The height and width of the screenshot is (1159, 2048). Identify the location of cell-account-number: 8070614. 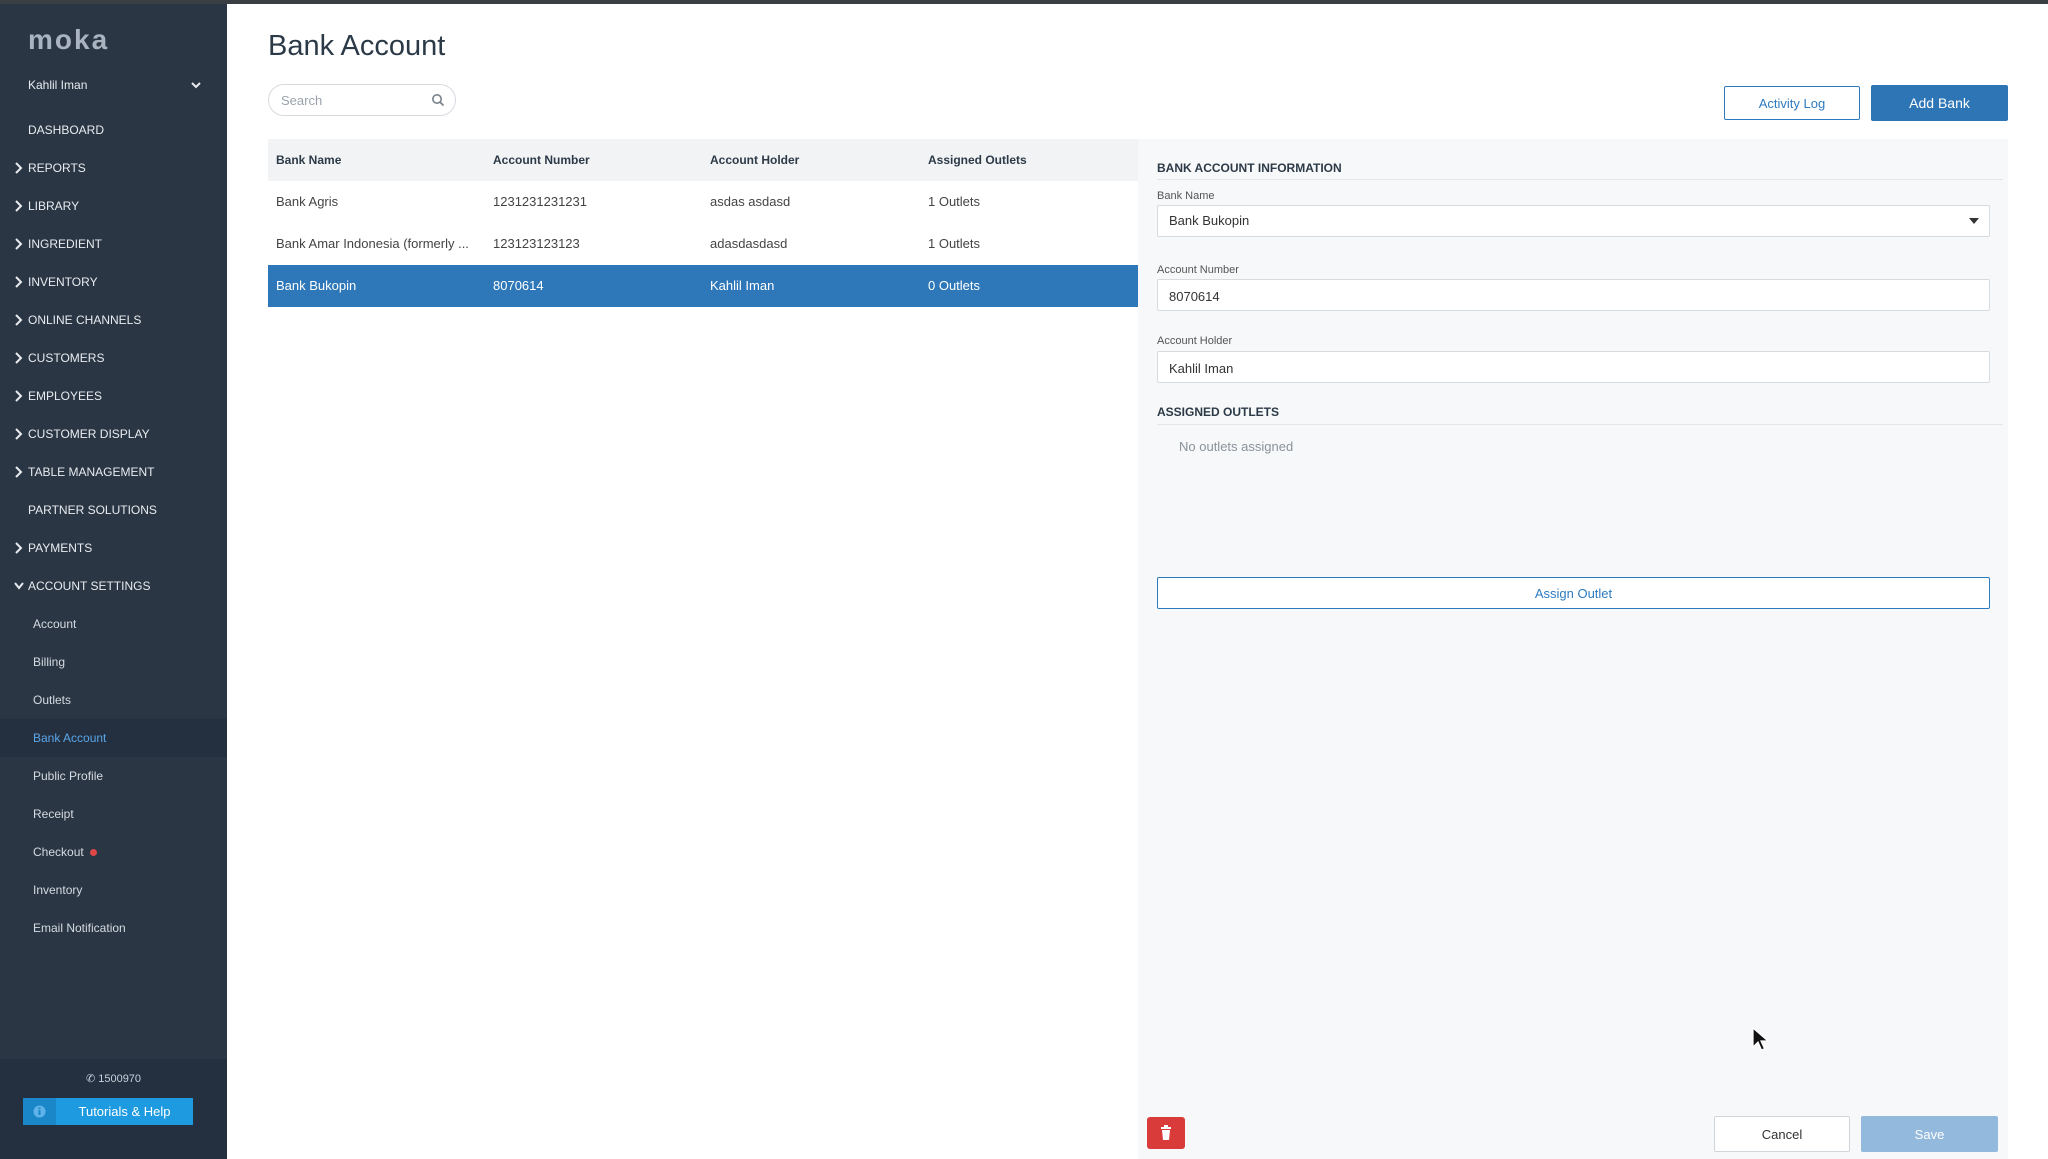
(518, 285).